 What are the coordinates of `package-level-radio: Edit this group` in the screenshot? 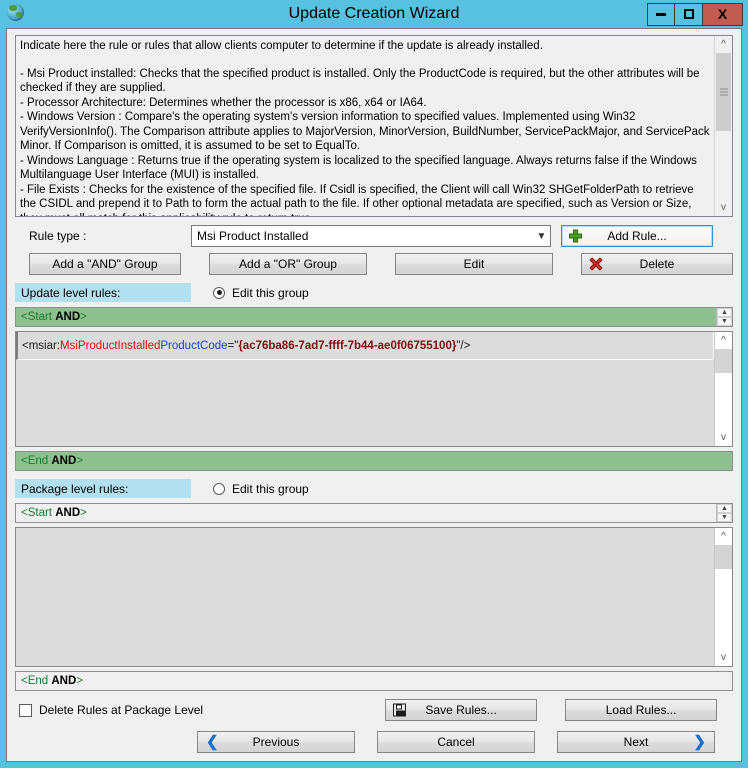 It's located at (261, 489).